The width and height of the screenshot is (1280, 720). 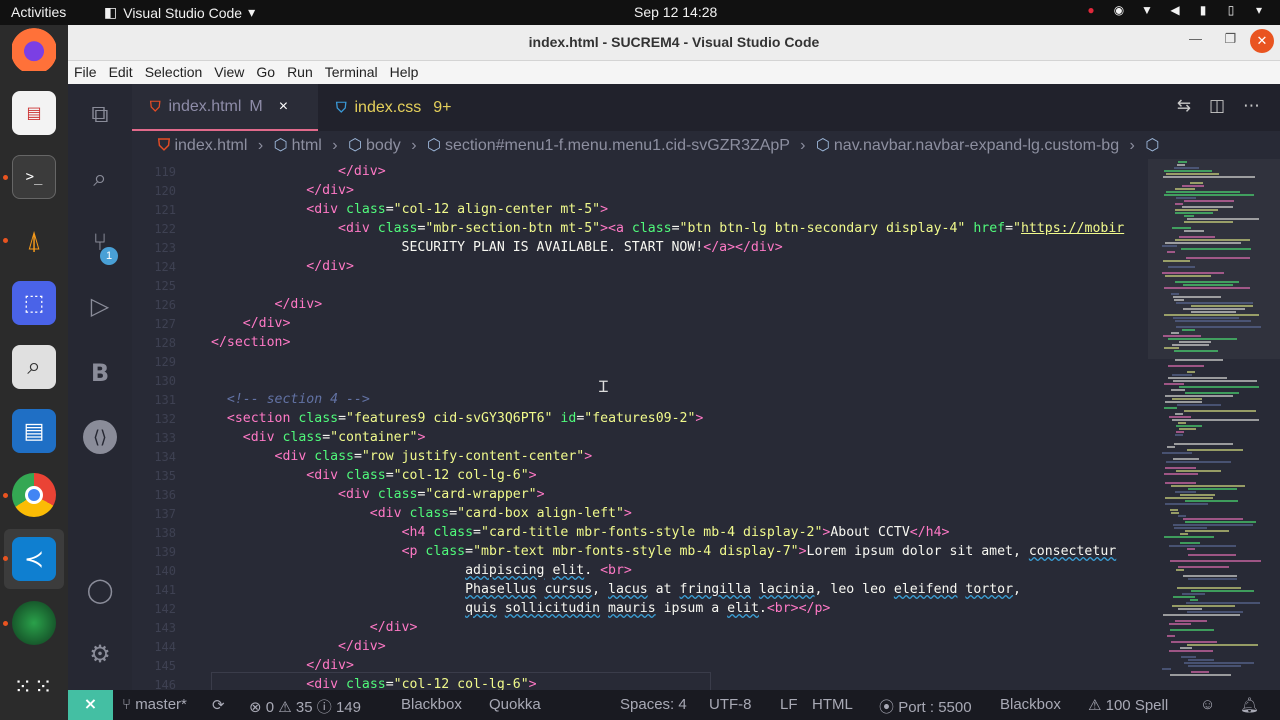 I want to click on info-count: 149, so click(x=348, y=707).